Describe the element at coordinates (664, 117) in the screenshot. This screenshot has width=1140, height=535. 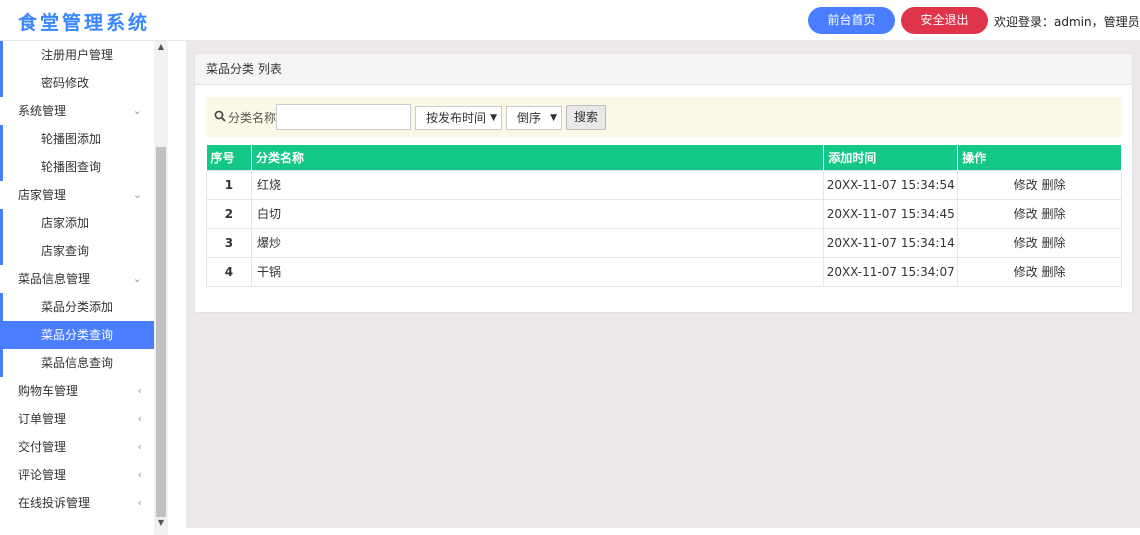
I see `search-bar: 分类名称 按发布时间 ▼ 倒序 ▼ 搜索` at that location.